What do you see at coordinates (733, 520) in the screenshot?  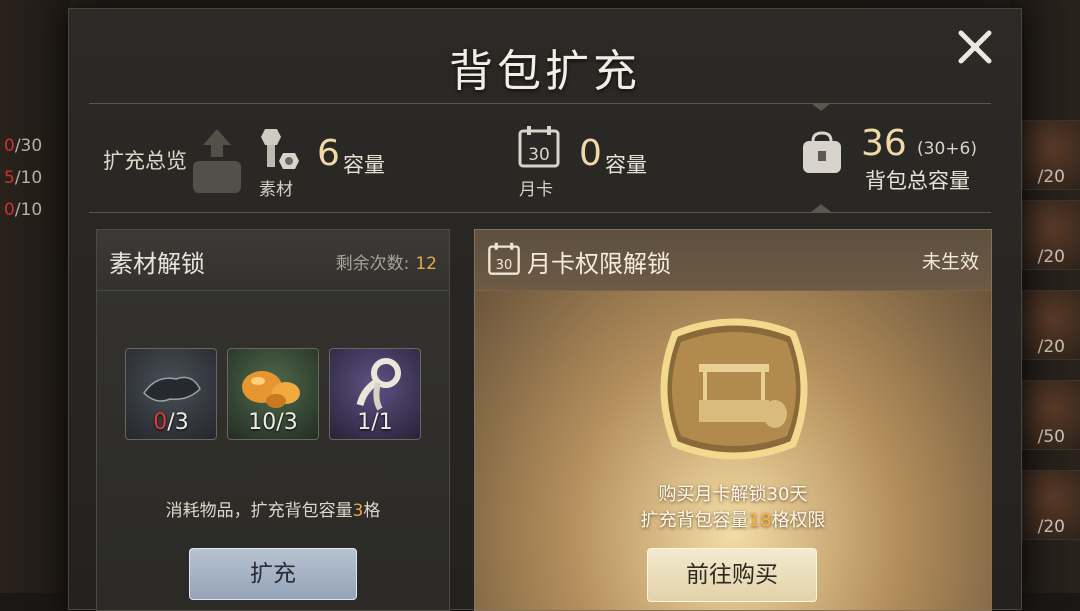 I see `monthly-card-line2: 扩充背包容量18格权限` at bounding box center [733, 520].